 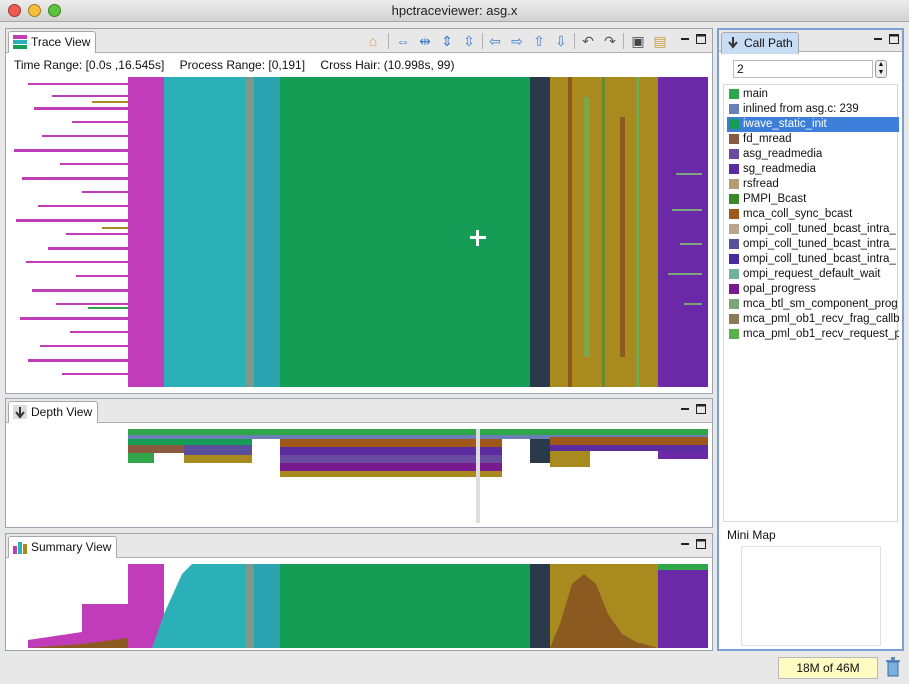 I want to click on call-path-item: iwave_static_init, so click(x=813, y=124).